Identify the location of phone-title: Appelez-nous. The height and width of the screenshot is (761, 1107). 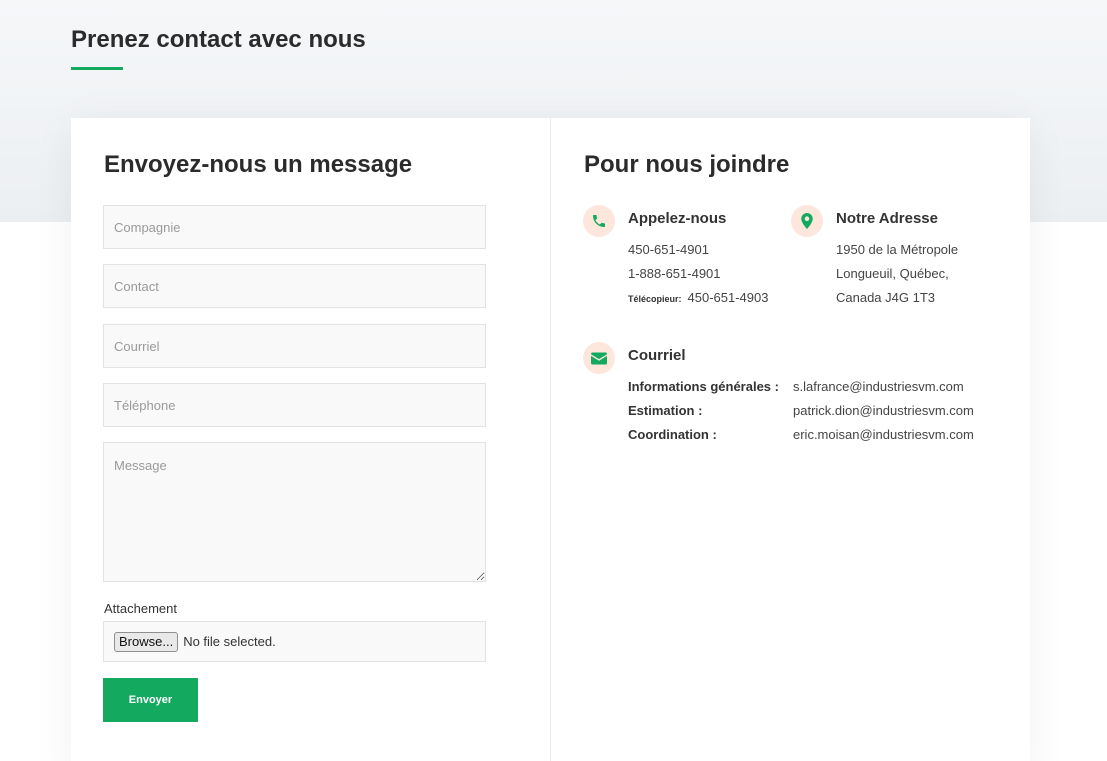
(677, 218).